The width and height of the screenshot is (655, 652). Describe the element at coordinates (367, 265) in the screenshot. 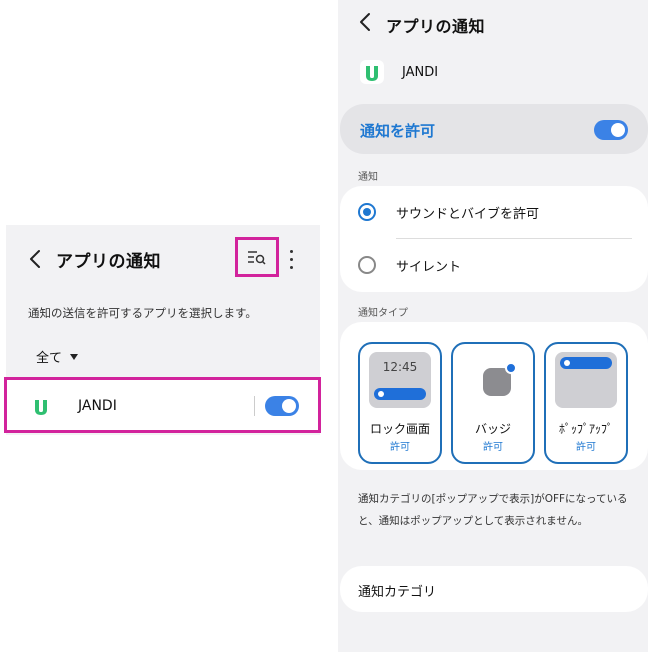

I see `radio-unselected-icon` at that location.